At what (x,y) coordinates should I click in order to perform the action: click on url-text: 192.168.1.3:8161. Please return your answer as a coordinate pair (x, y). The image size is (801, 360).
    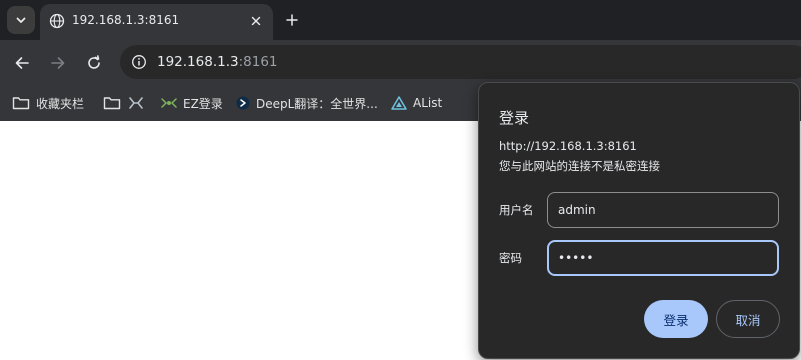
    Looking at the image, I should click on (217, 62).